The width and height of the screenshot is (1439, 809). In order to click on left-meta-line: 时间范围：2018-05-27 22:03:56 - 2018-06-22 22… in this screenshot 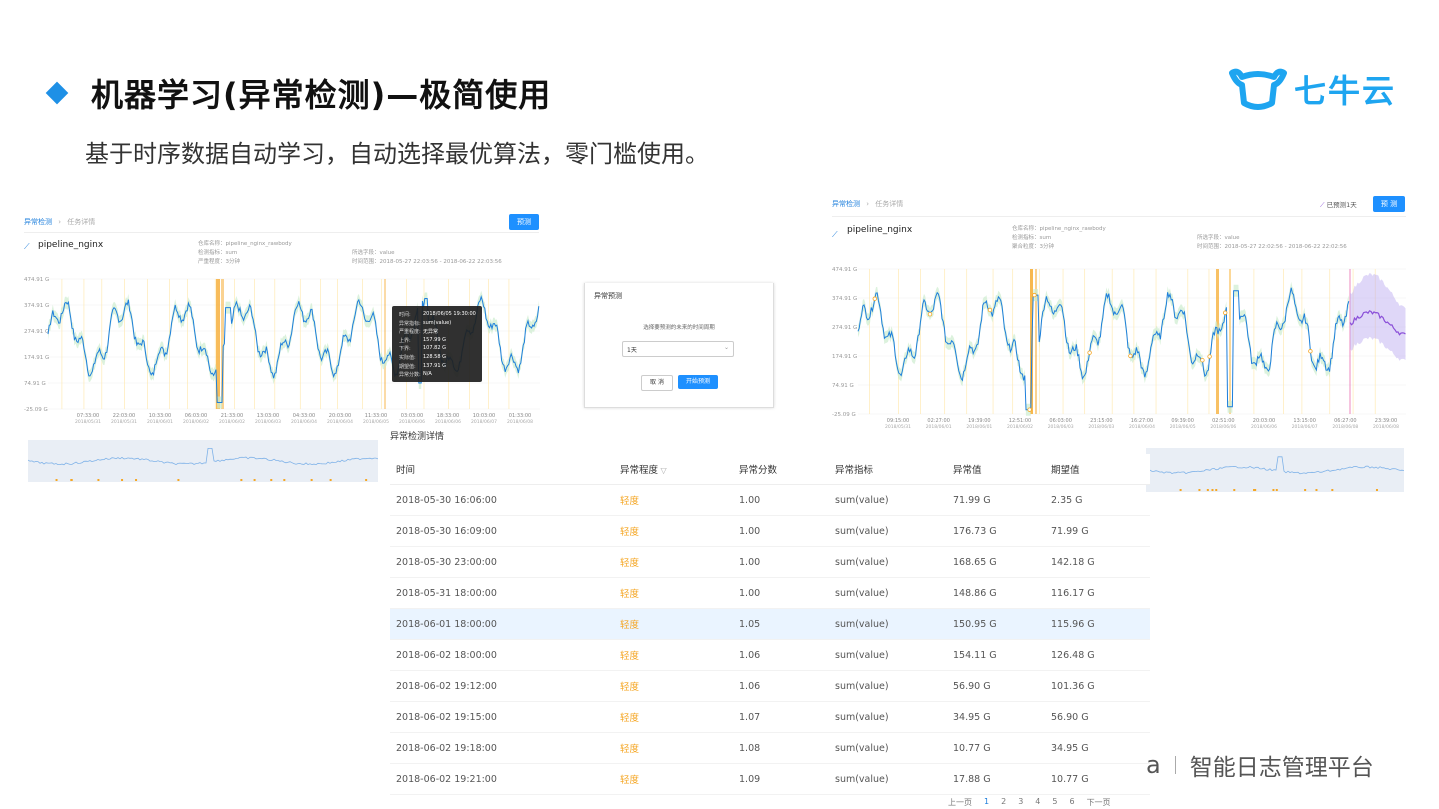, I will do `click(427, 262)`.